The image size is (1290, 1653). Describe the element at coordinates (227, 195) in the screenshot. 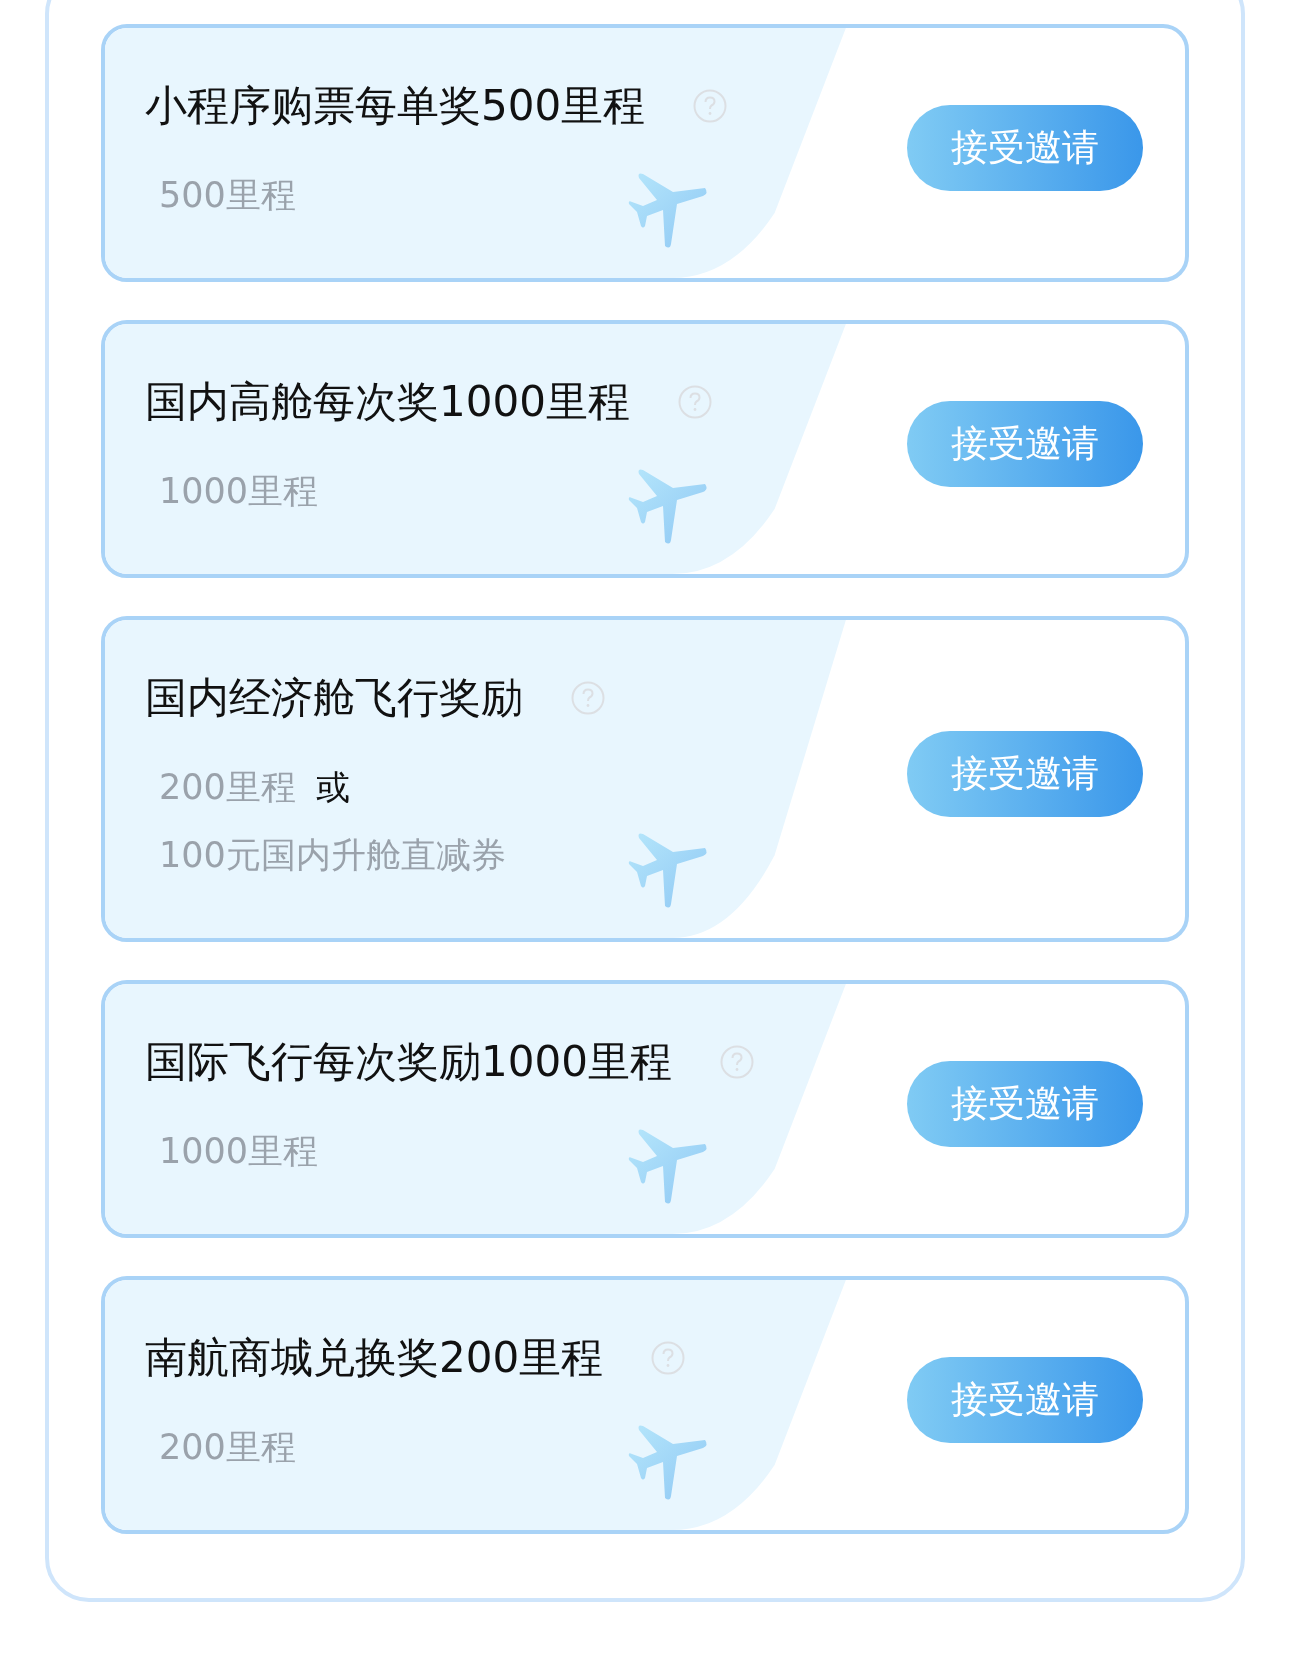

I see `reward-text: 500里程` at that location.